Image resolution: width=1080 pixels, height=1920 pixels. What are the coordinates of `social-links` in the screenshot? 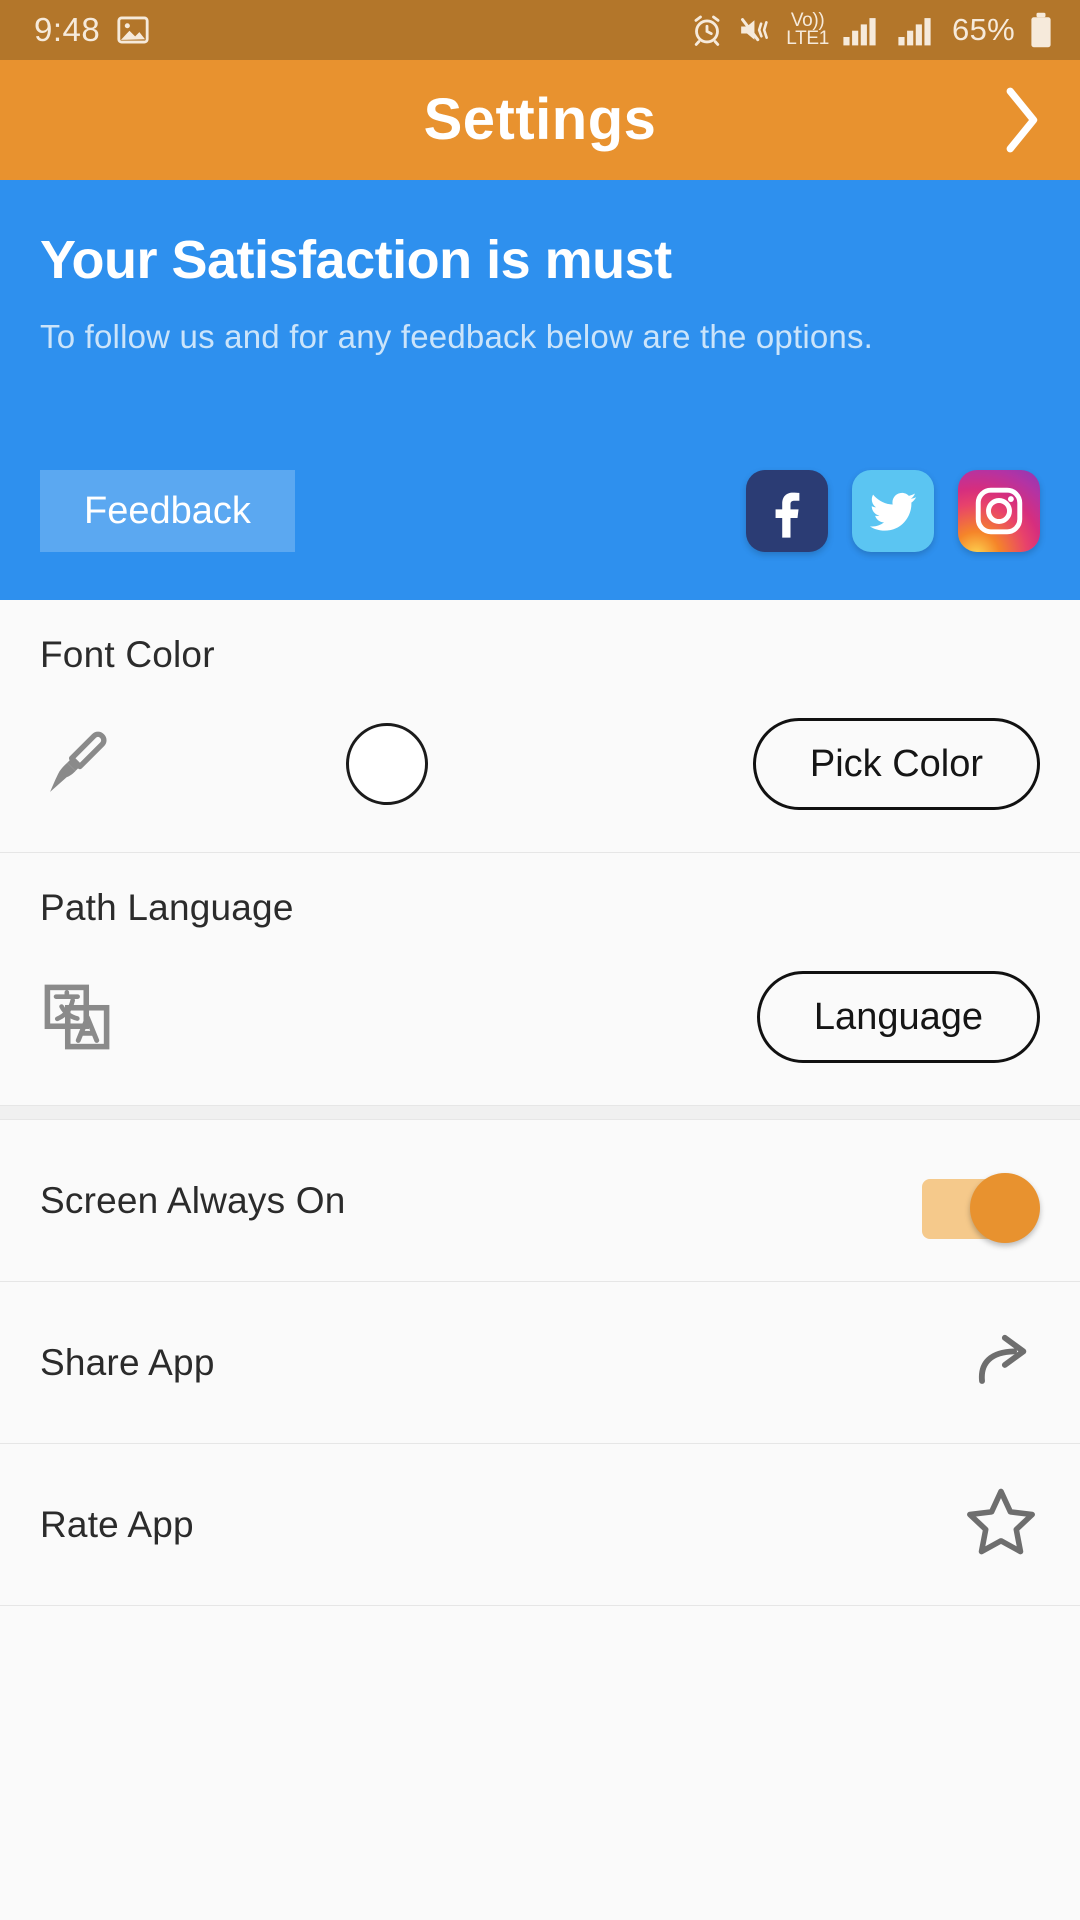 It's located at (893, 511).